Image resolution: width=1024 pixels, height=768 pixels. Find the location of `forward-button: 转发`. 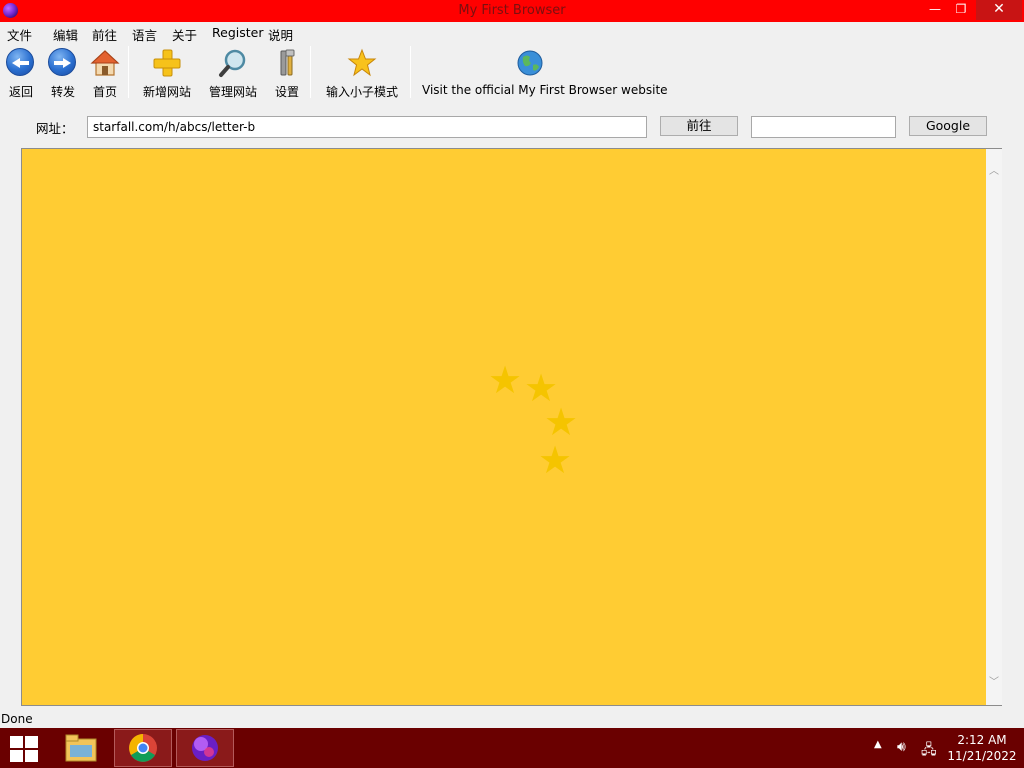

forward-button: 转发 is located at coordinates (63, 74).